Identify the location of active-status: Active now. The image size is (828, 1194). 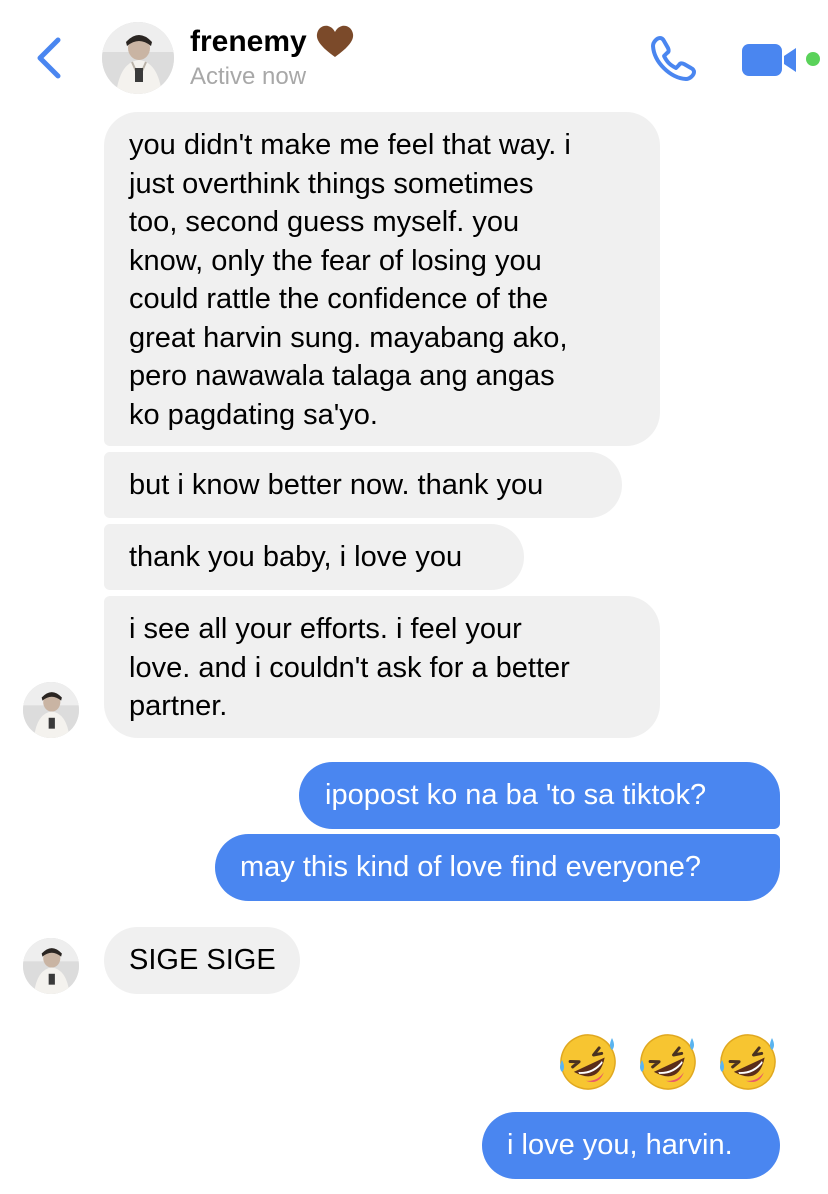
(248, 76).